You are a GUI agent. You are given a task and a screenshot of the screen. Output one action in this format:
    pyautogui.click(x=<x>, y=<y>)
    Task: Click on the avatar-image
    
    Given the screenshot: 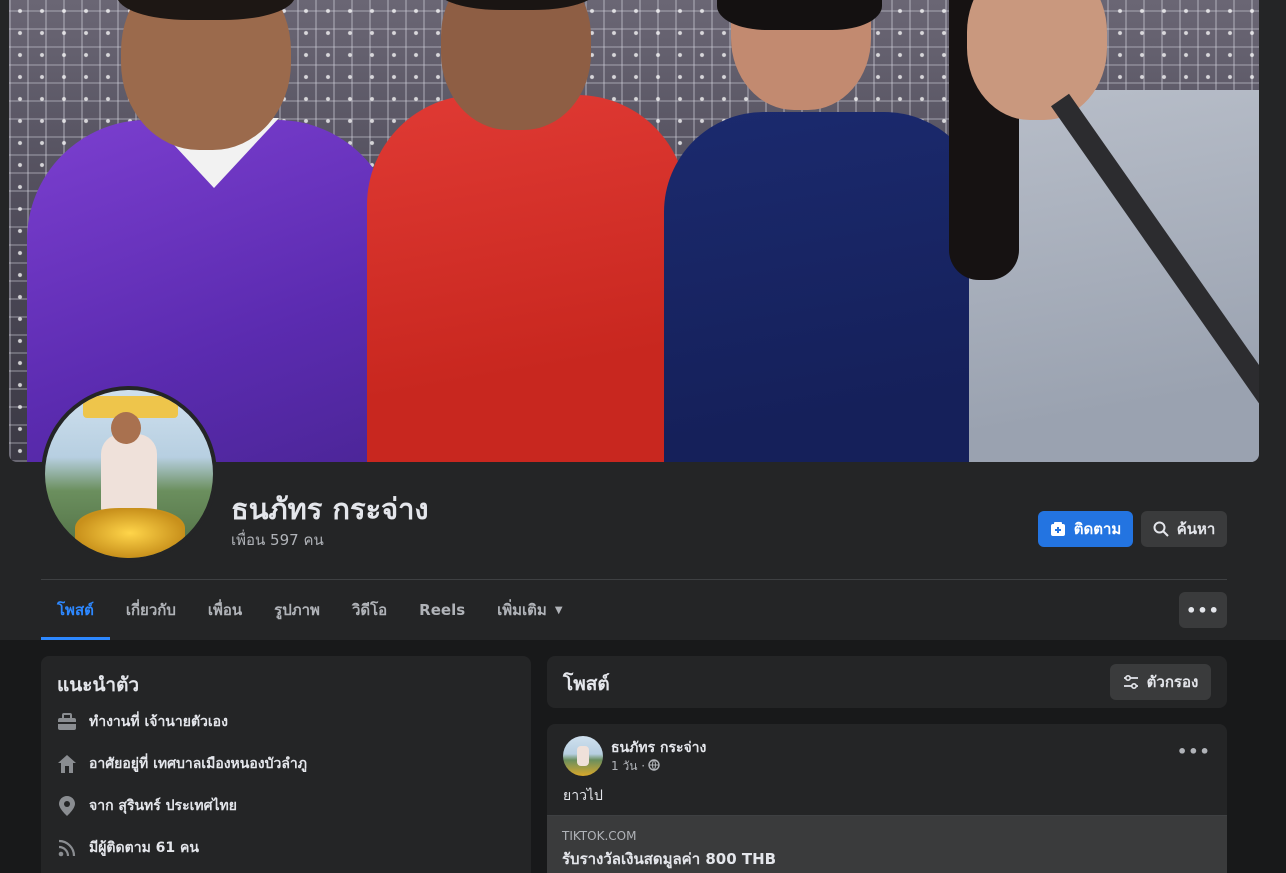 What is the action you would take?
    pyautogui.click(x=129, y=474)
    